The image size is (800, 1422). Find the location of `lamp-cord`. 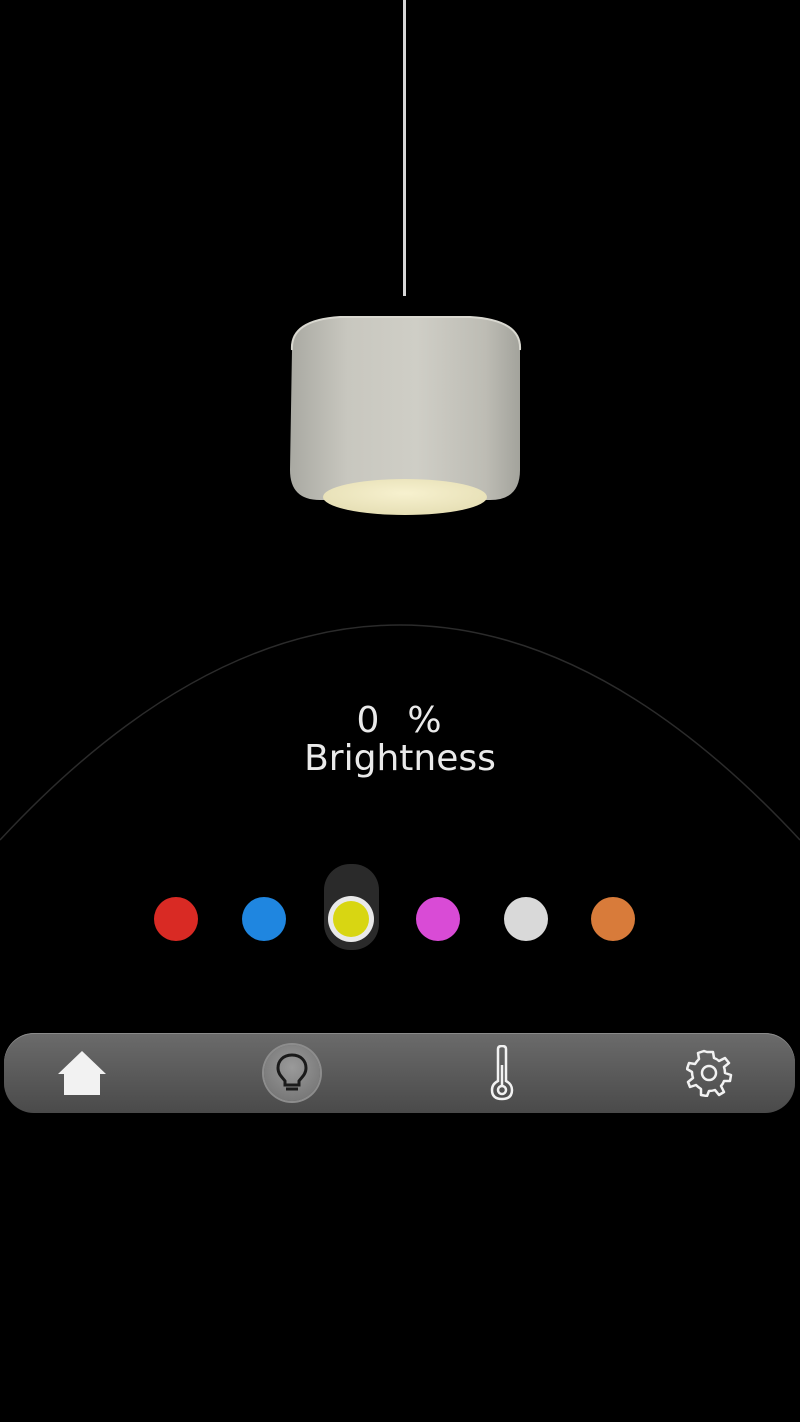

lamp-cord is located at coordinates (404, 148).